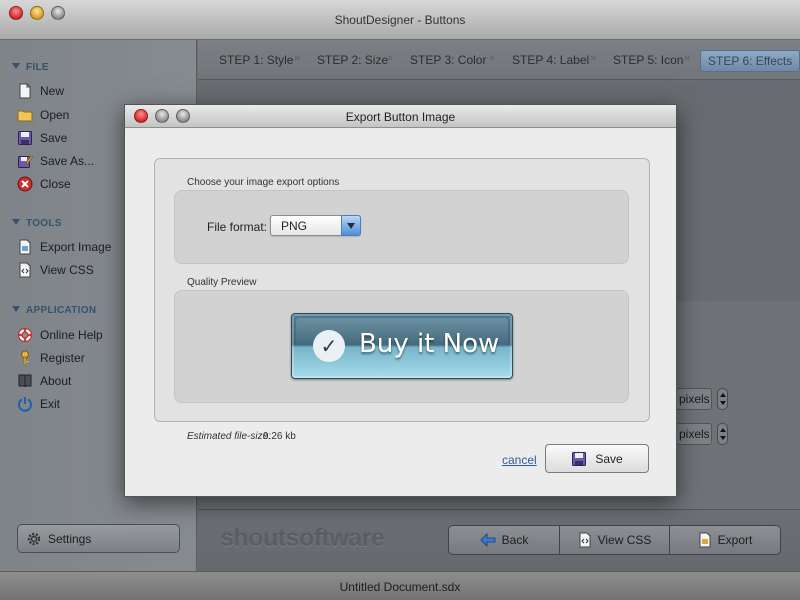 The height and width of the screenshot is (600, 800). I want to click on tab-step-3-color: STEP 3: Color, so click(448, 60).